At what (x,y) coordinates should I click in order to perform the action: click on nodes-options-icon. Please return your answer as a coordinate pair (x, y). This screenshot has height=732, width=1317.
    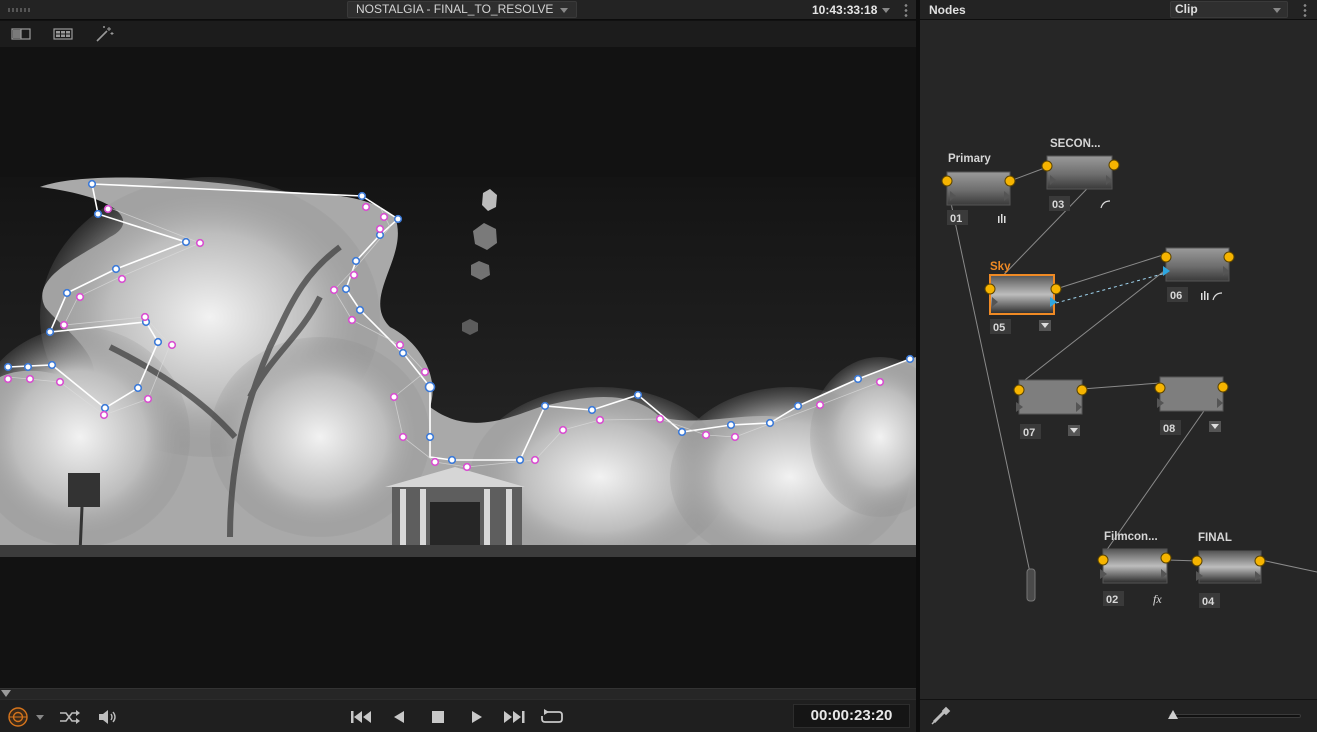
    Looking at the image, I should click on (1305, 10).